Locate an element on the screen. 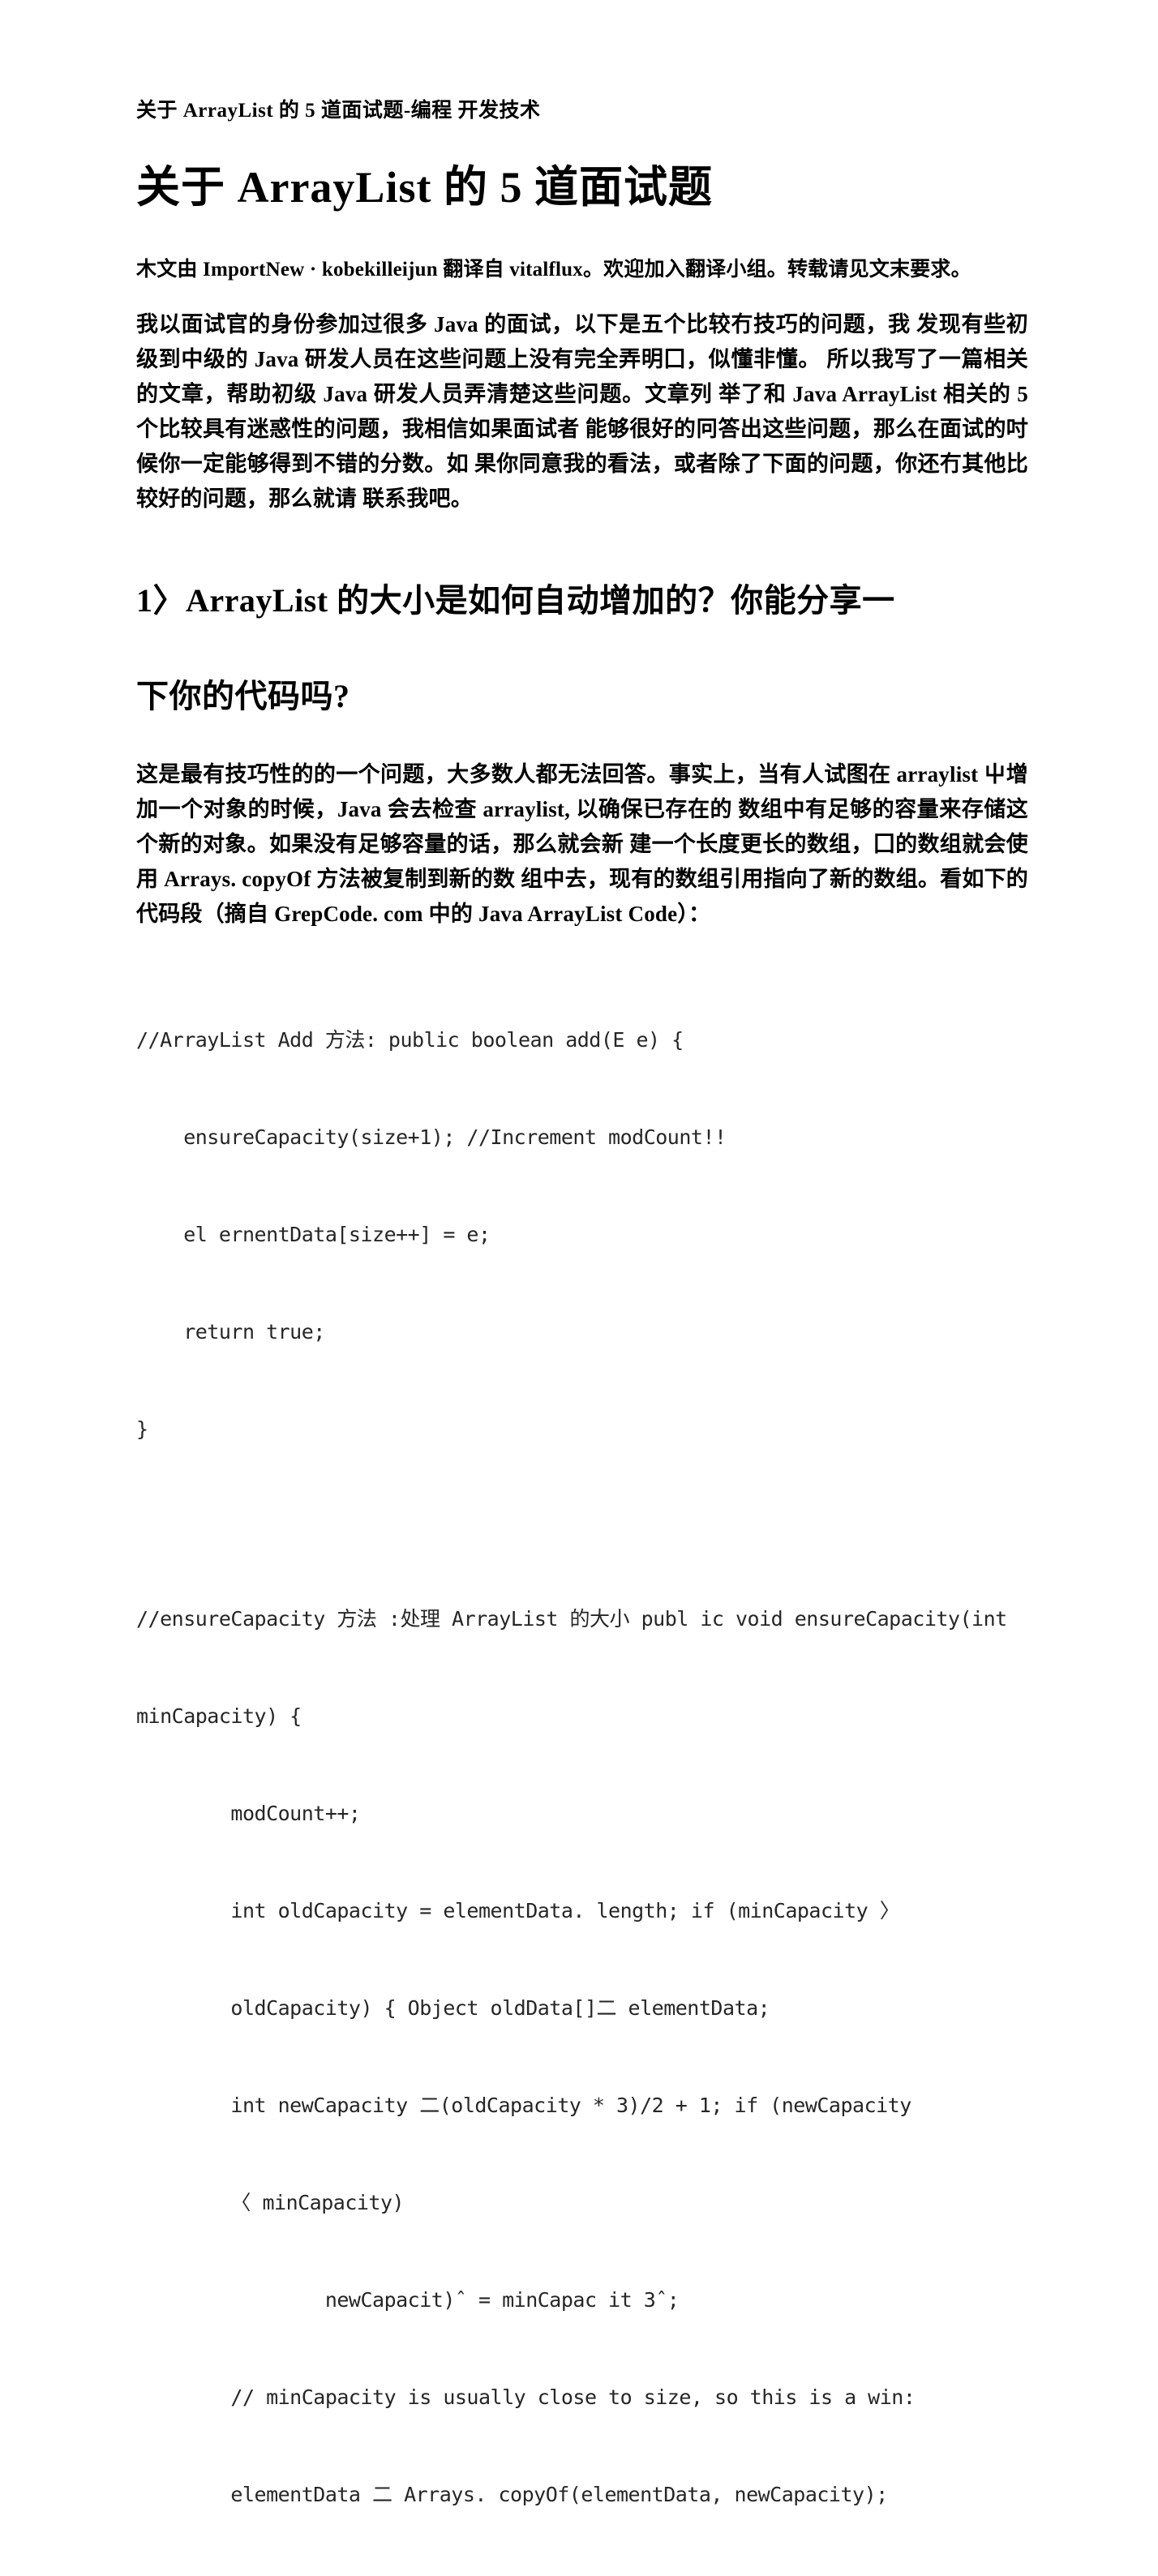 The width and height of the screenshot is (1158, 2576). code-line: newCapacit)ˆ = minCapac it 3ˆ; is located at coordinates (408, 2299).